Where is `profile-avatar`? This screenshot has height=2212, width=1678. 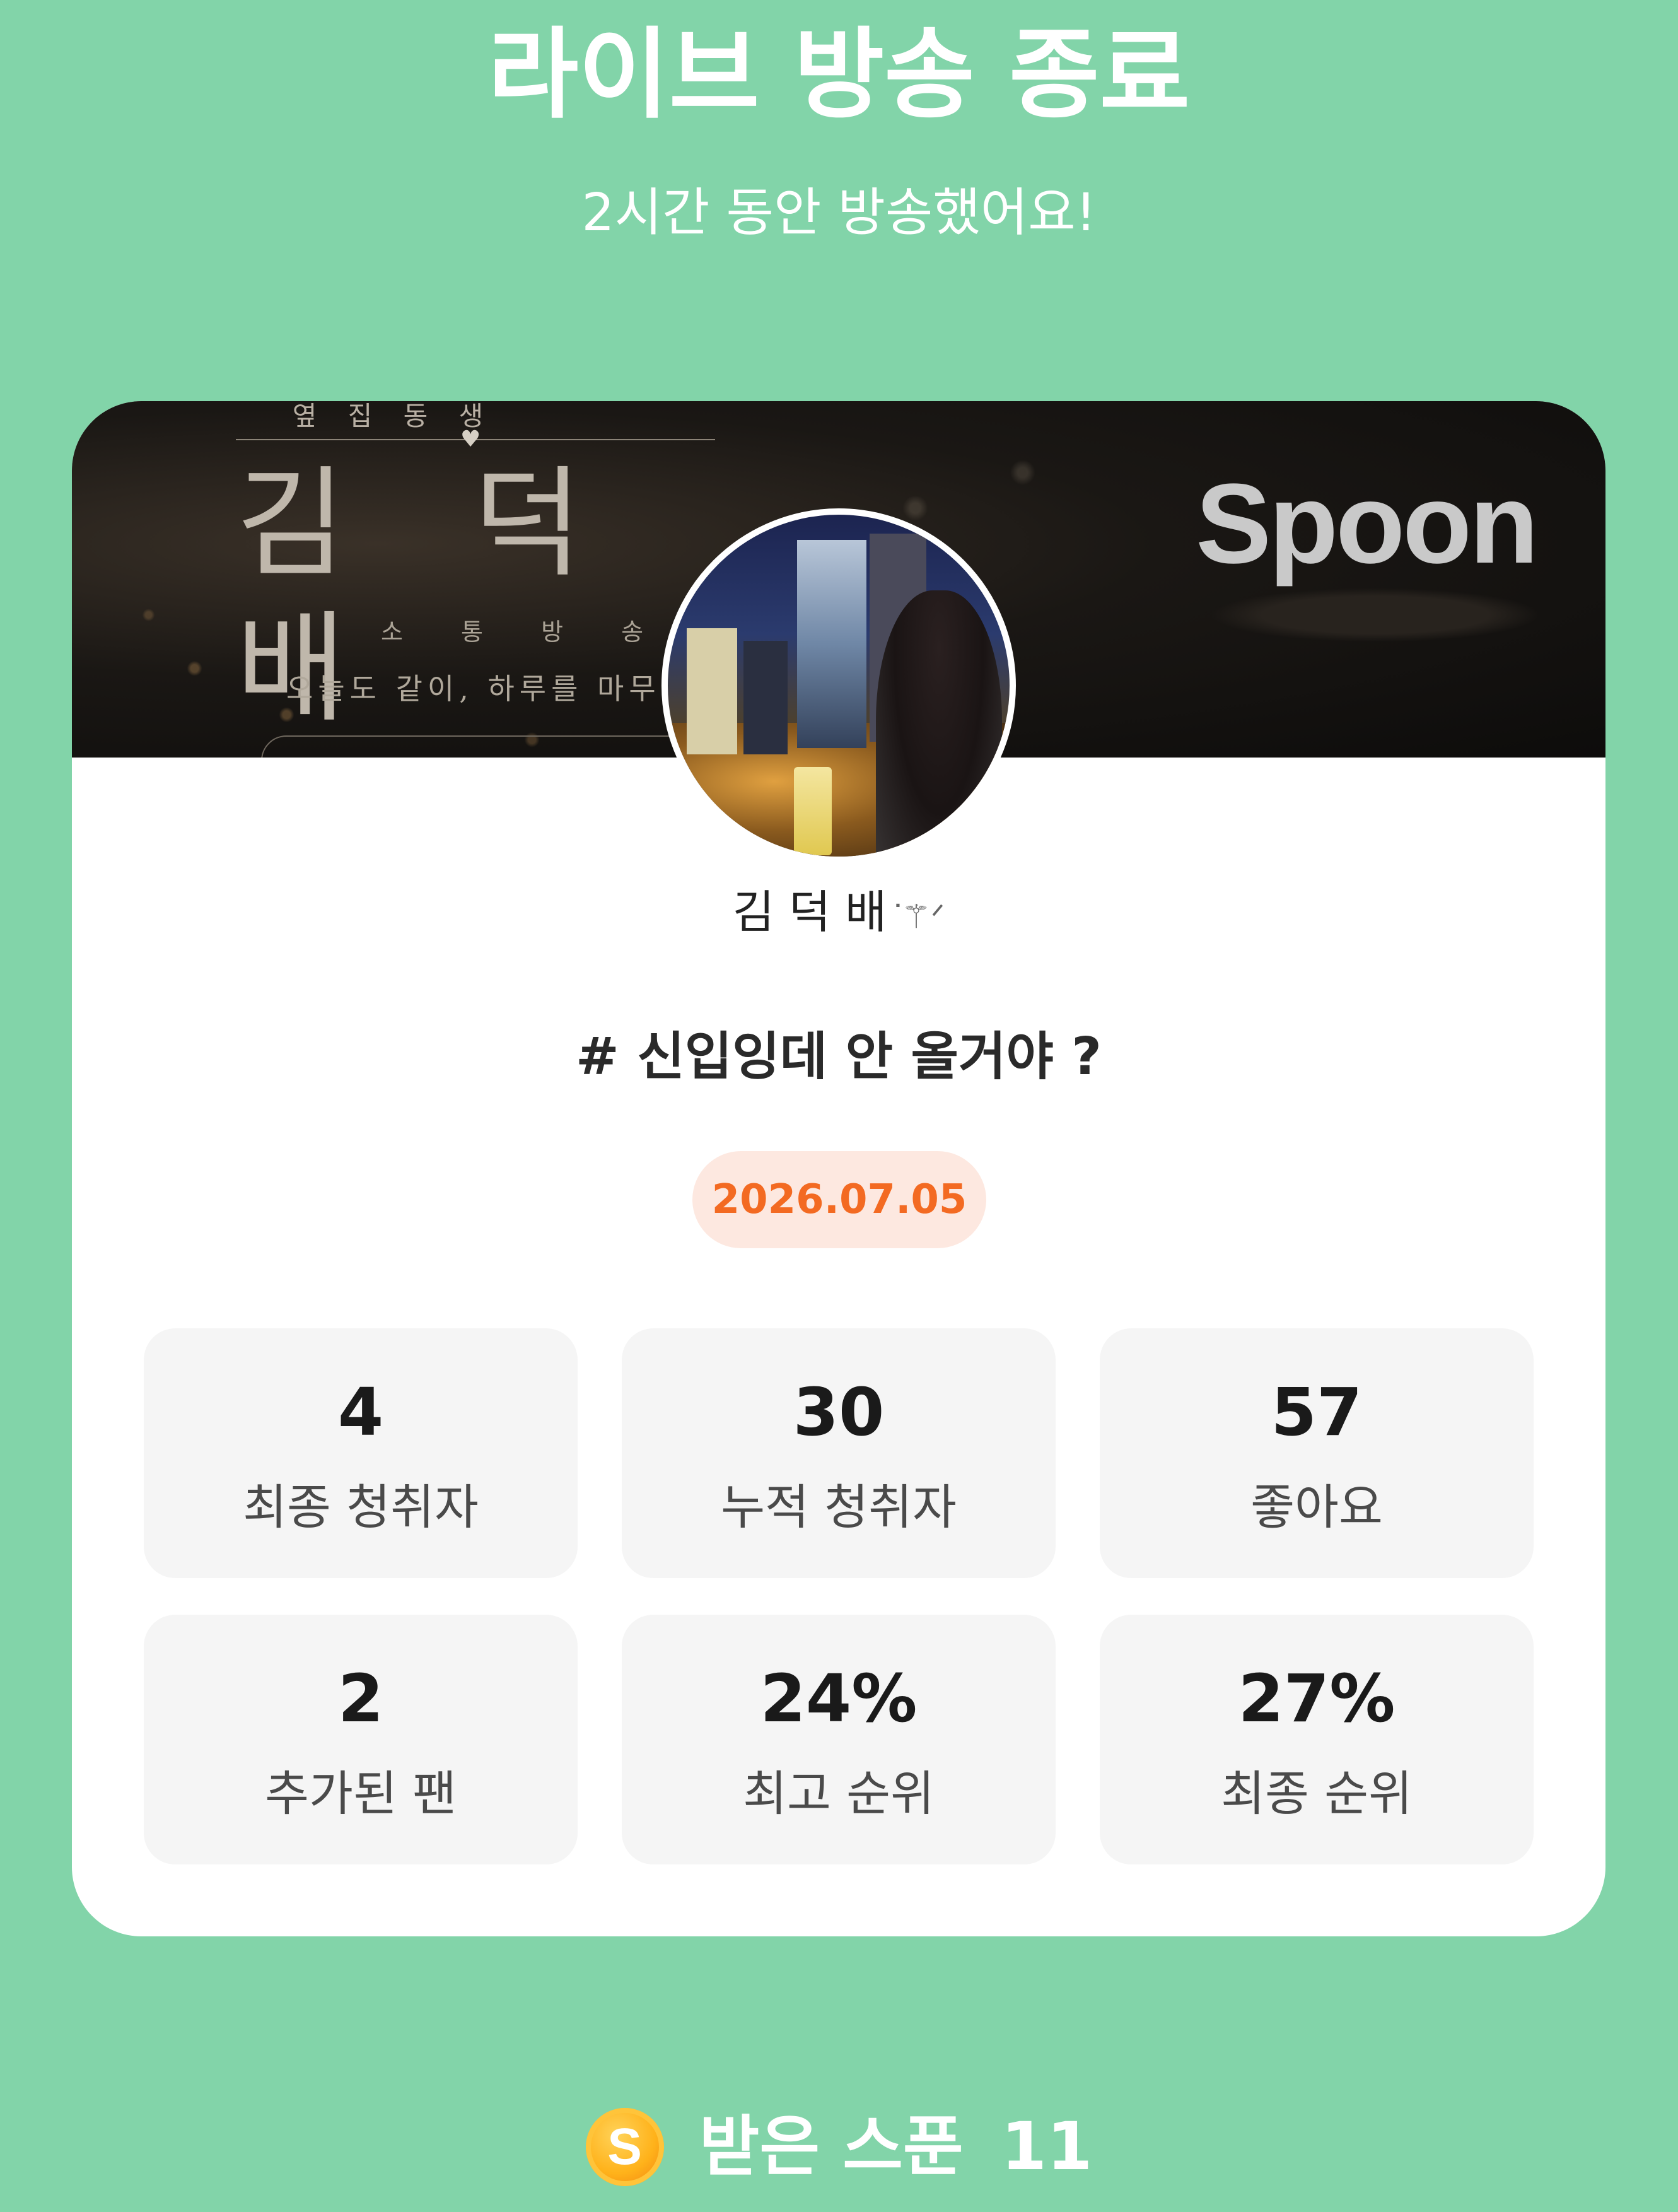 profile-avatar is located at coordinates (838, 686).